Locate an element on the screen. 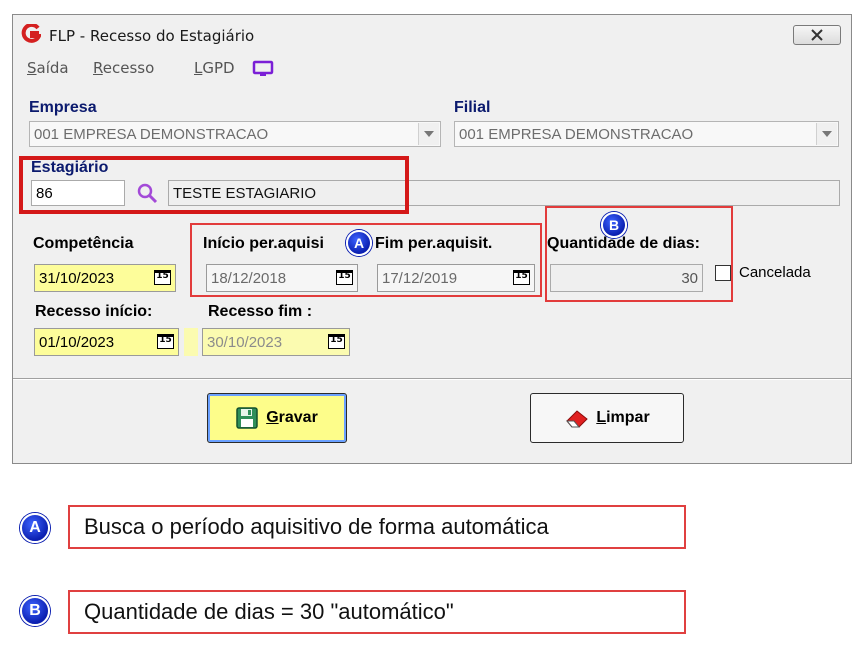 The image size is (858, 662). inicio-per-label: Início per.aquisi is located at coordinates (263, 243).